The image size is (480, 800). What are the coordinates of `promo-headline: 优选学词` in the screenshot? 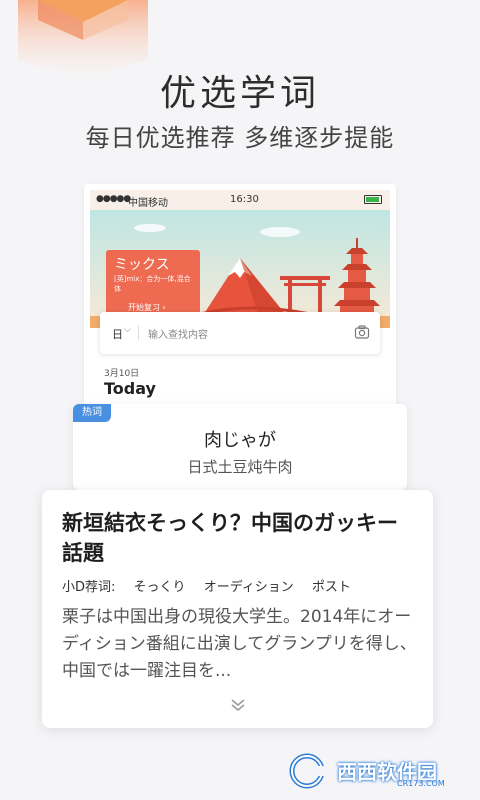 It's located at (239, 93).